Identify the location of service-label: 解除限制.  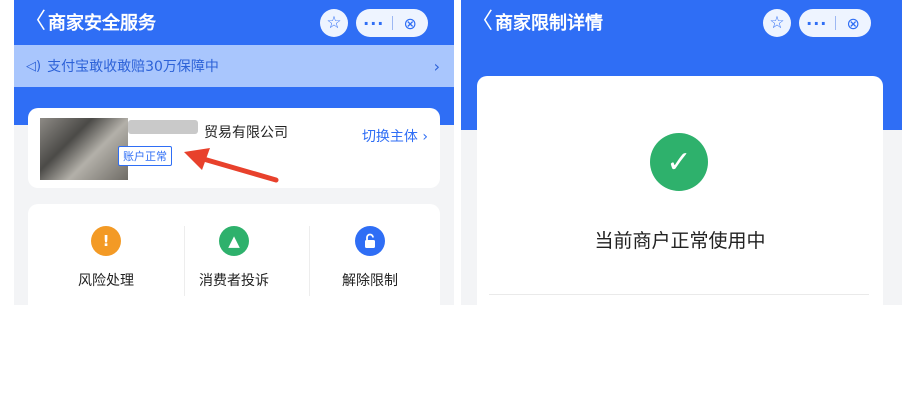
(370, 281).